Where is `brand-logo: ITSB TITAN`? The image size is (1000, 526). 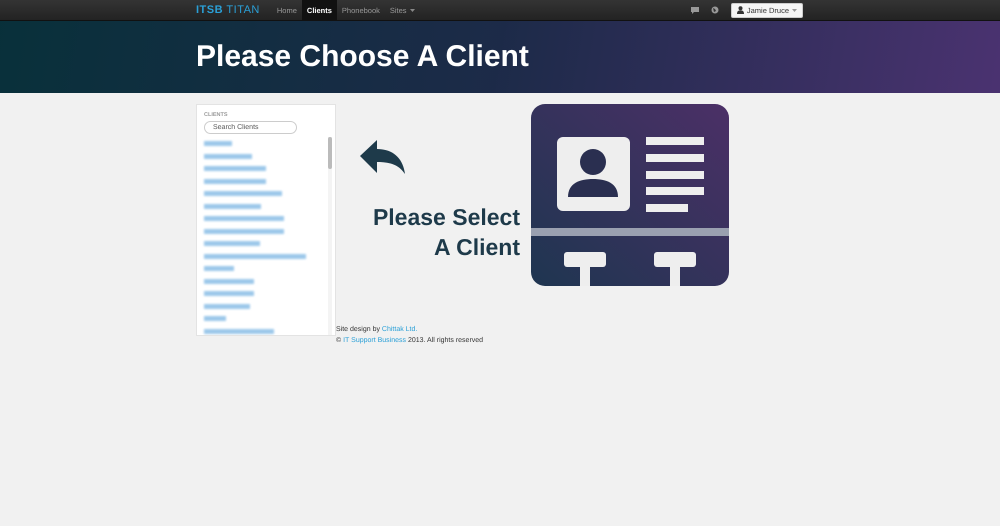 brand-logo: ITSB TITAN is located at coordinates (228, 10).